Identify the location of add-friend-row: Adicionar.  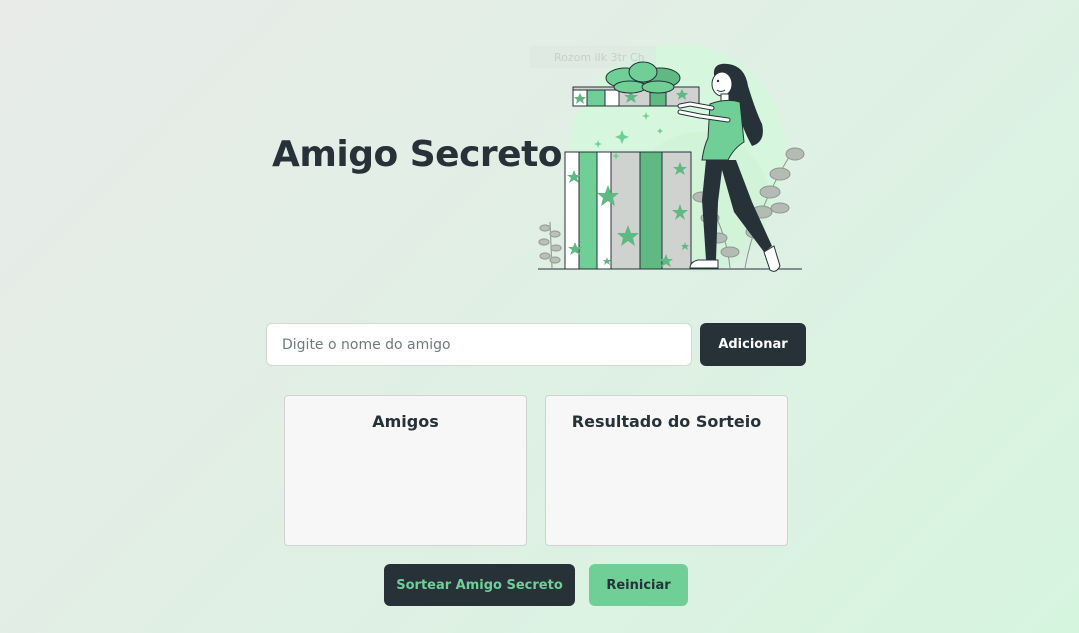
(536, 344).